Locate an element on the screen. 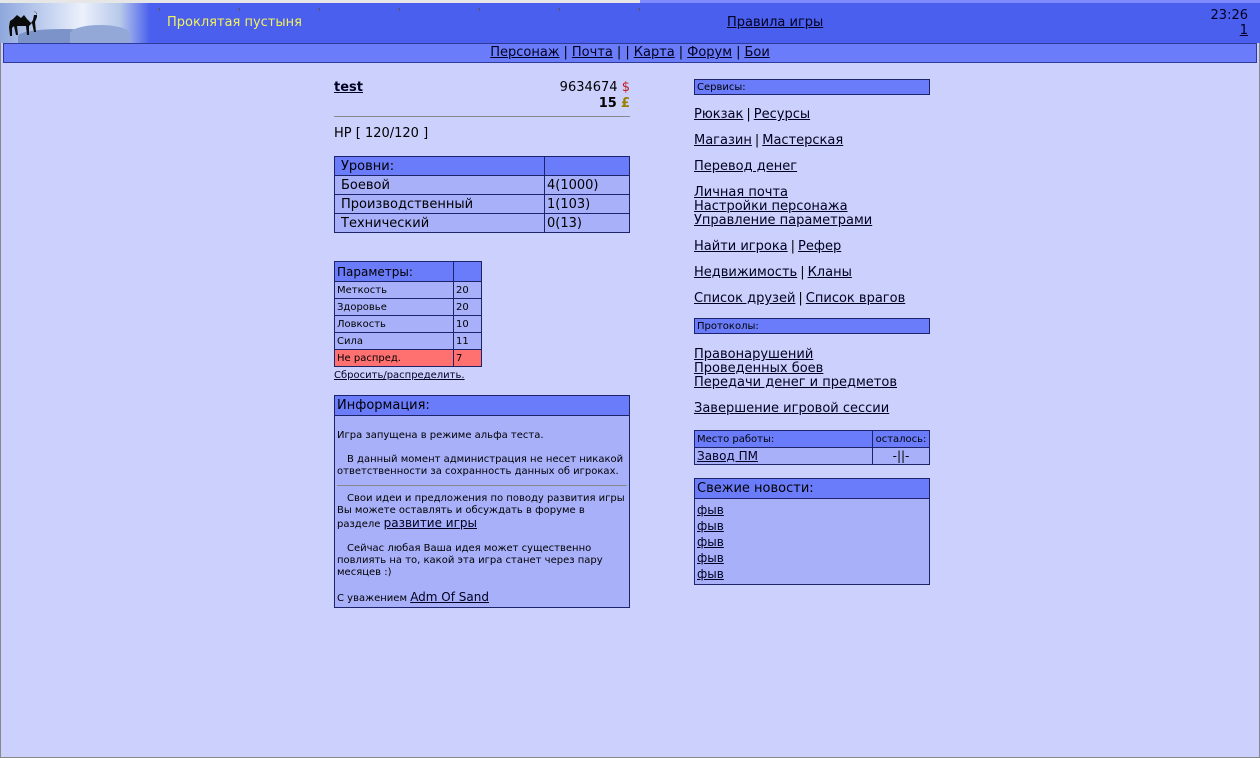  resources-link: Ресурсы is located at coordinates (782, 114).